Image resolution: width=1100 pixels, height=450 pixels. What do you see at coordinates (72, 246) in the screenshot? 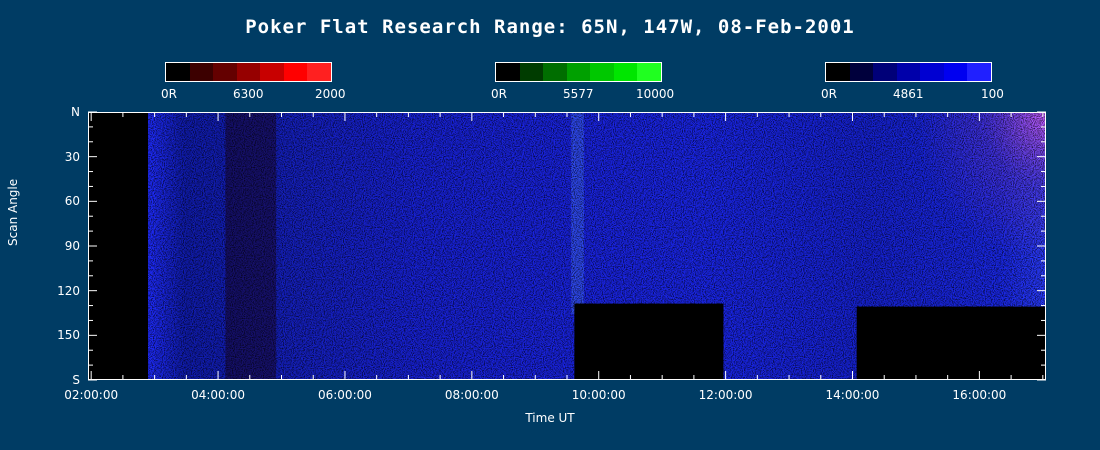
I see `y-tick-label: 90` at bounding box center [72, 246].